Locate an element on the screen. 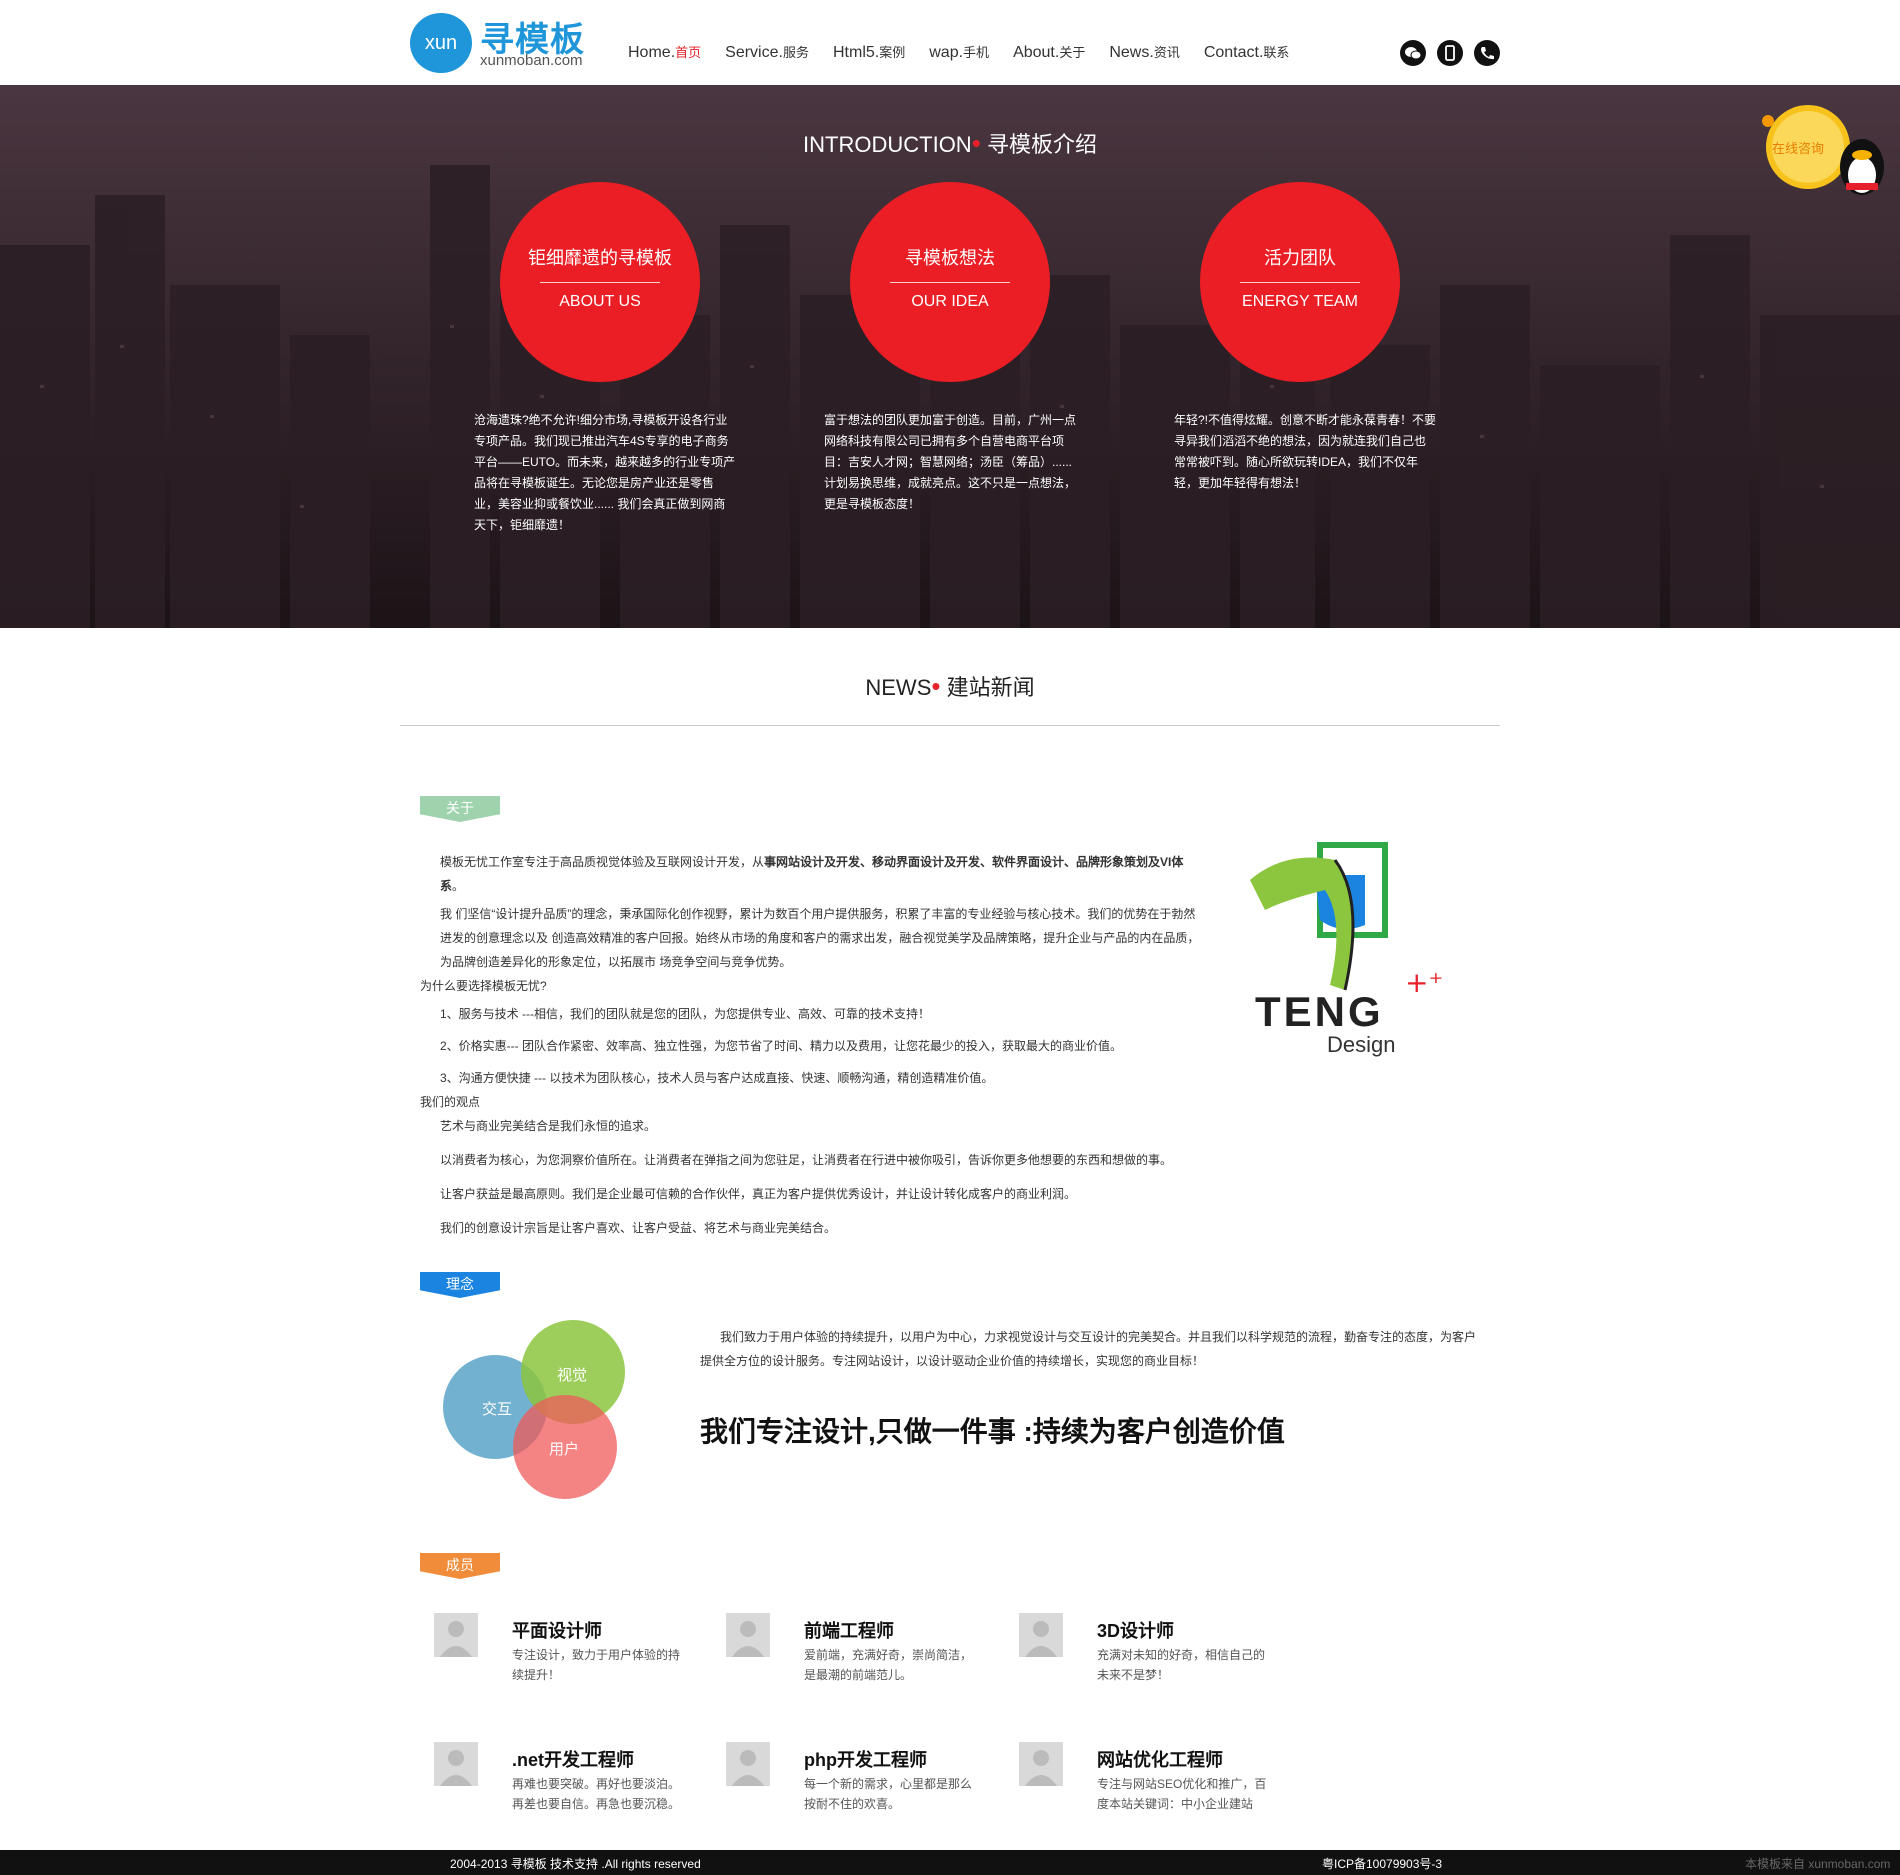 The width and height of the screenshot is (1900, 1875). wechat-icon is located at coordinates (1413, 53).